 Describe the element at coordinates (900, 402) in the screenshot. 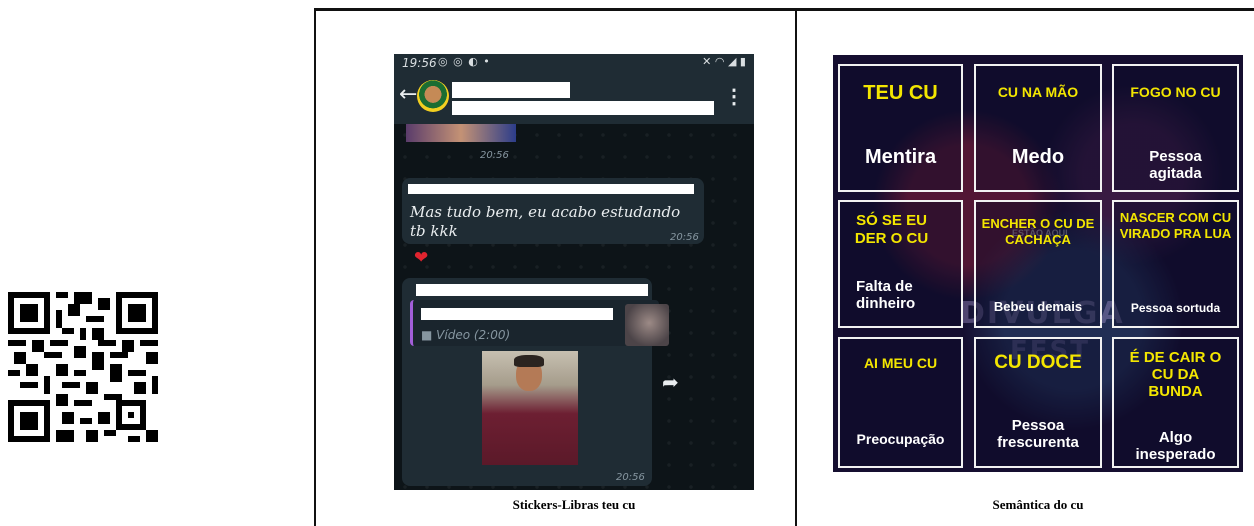

I see `meme-cell-ai-meu-cu: AI MEU CU Preocupação` at that location.